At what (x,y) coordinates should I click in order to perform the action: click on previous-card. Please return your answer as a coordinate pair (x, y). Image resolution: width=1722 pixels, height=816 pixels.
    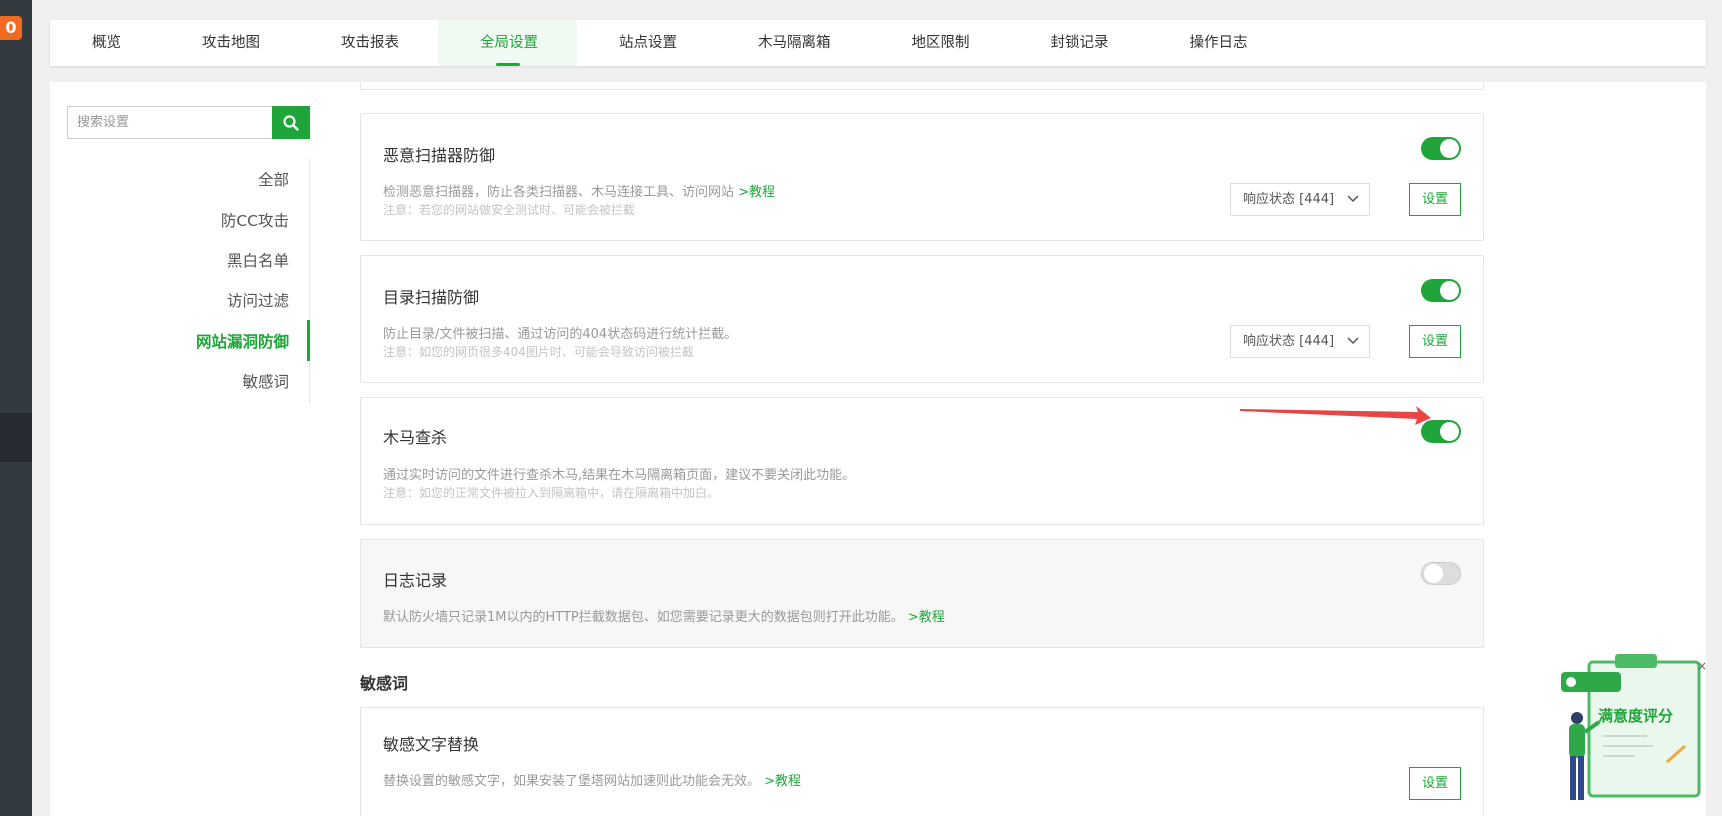
    Looking at the image, I should click on (922, 86).